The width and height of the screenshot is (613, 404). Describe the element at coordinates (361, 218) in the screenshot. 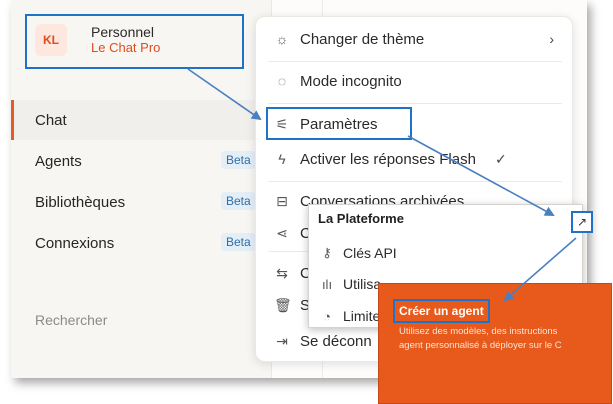

I see `plateforme-title: La Plateforme` at that location.